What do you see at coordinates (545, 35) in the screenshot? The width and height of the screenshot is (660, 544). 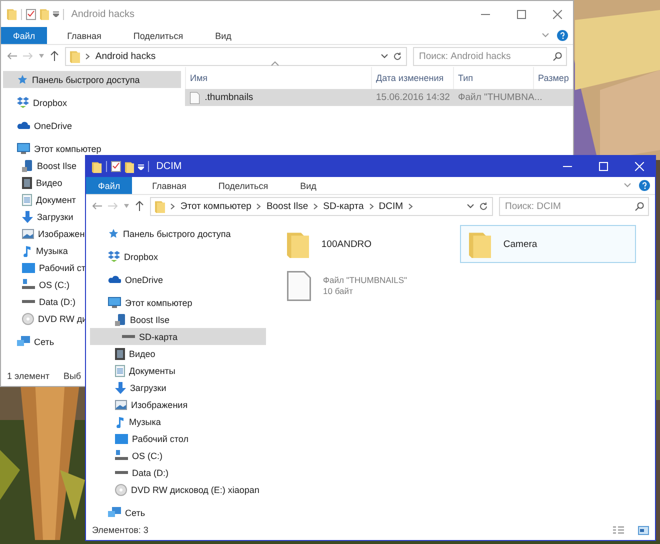 I see `expand-caret-icon` at bounding box center [545, 35].